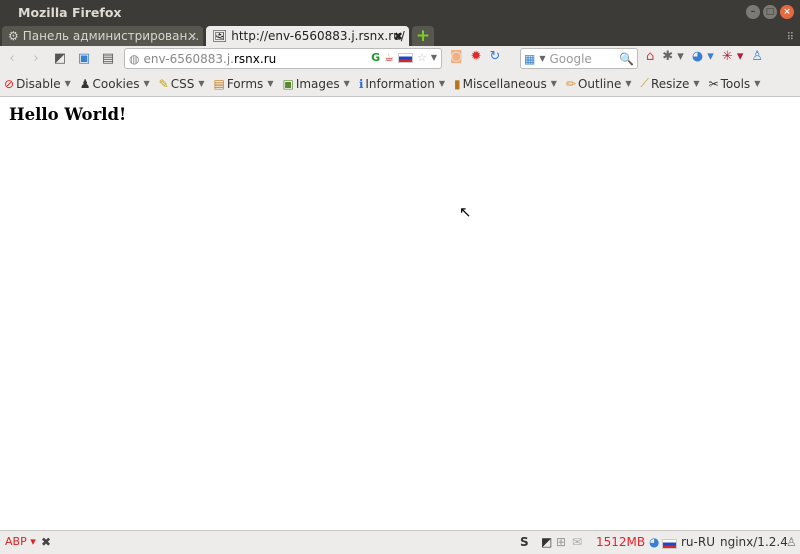 The height and width of the screenshot is (554, 800). What do you see at coordinates (46, 542) in the screenshot?
I see `close-icon: ✖` at bounding box center [46, 542].